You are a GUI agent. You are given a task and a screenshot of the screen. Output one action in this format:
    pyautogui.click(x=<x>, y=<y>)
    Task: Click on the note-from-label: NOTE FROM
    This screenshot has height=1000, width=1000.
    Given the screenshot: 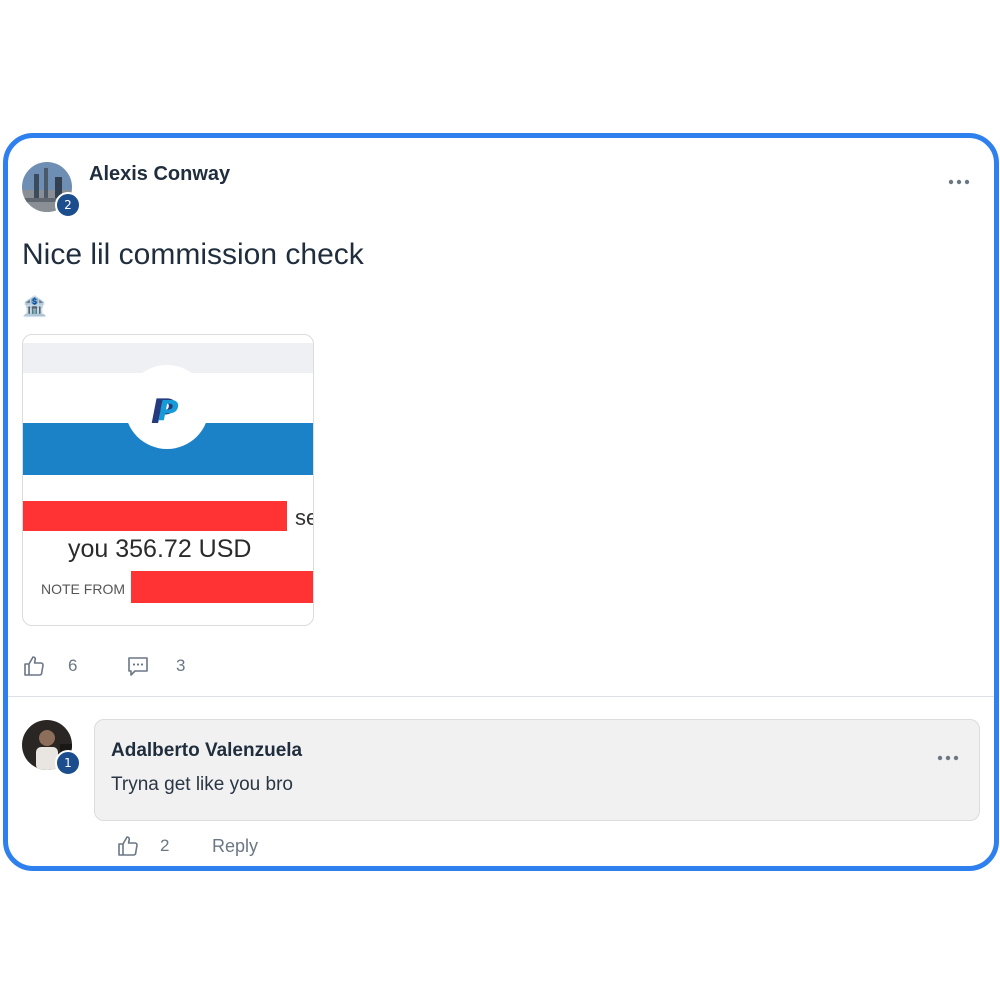 What is the action you would take?
    pyautogui.click(x=83, y=589)
    